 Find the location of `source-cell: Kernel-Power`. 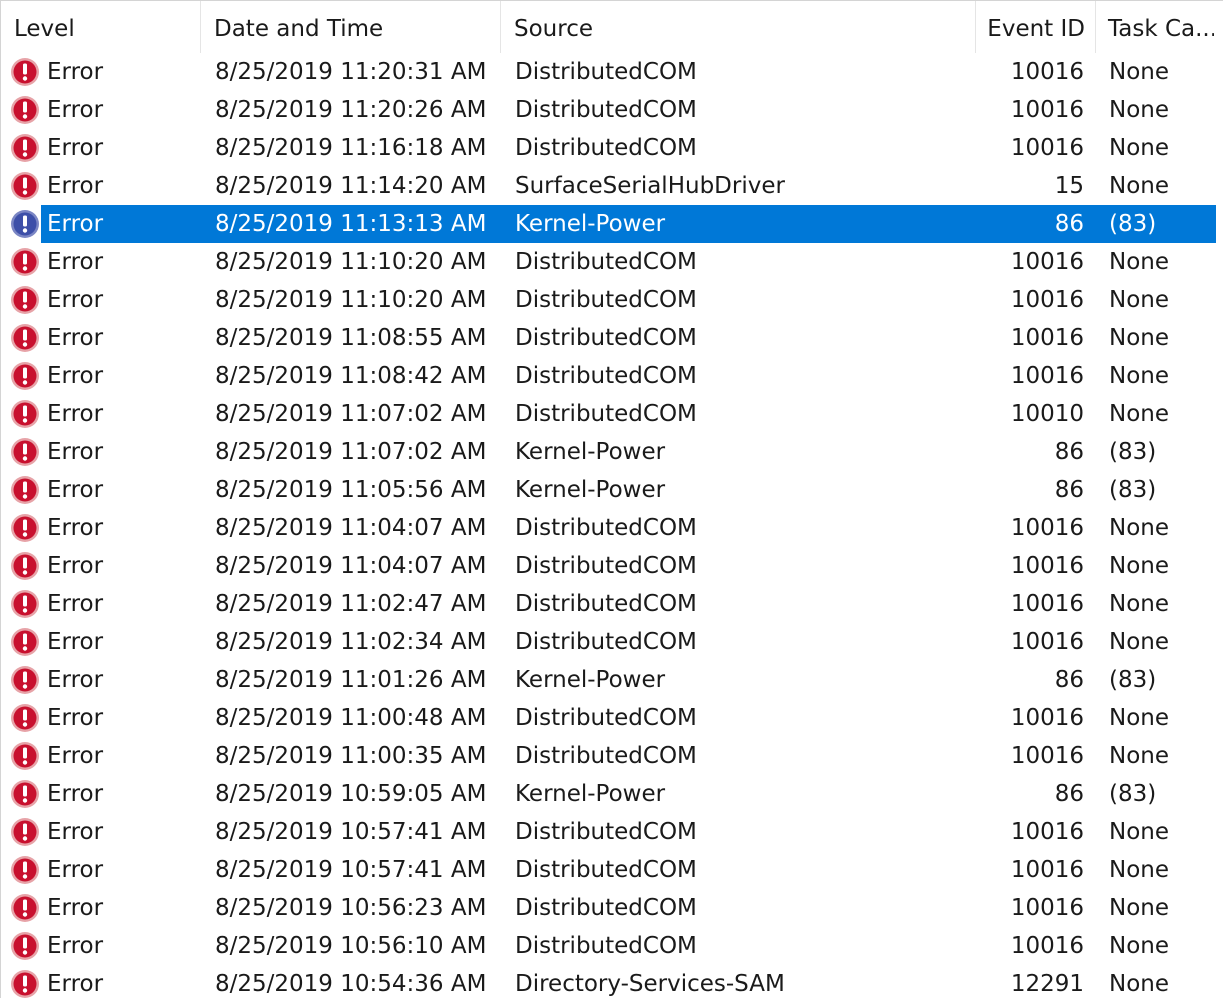

source-cell: Kernel-Power is located at coordinates (590, 452).